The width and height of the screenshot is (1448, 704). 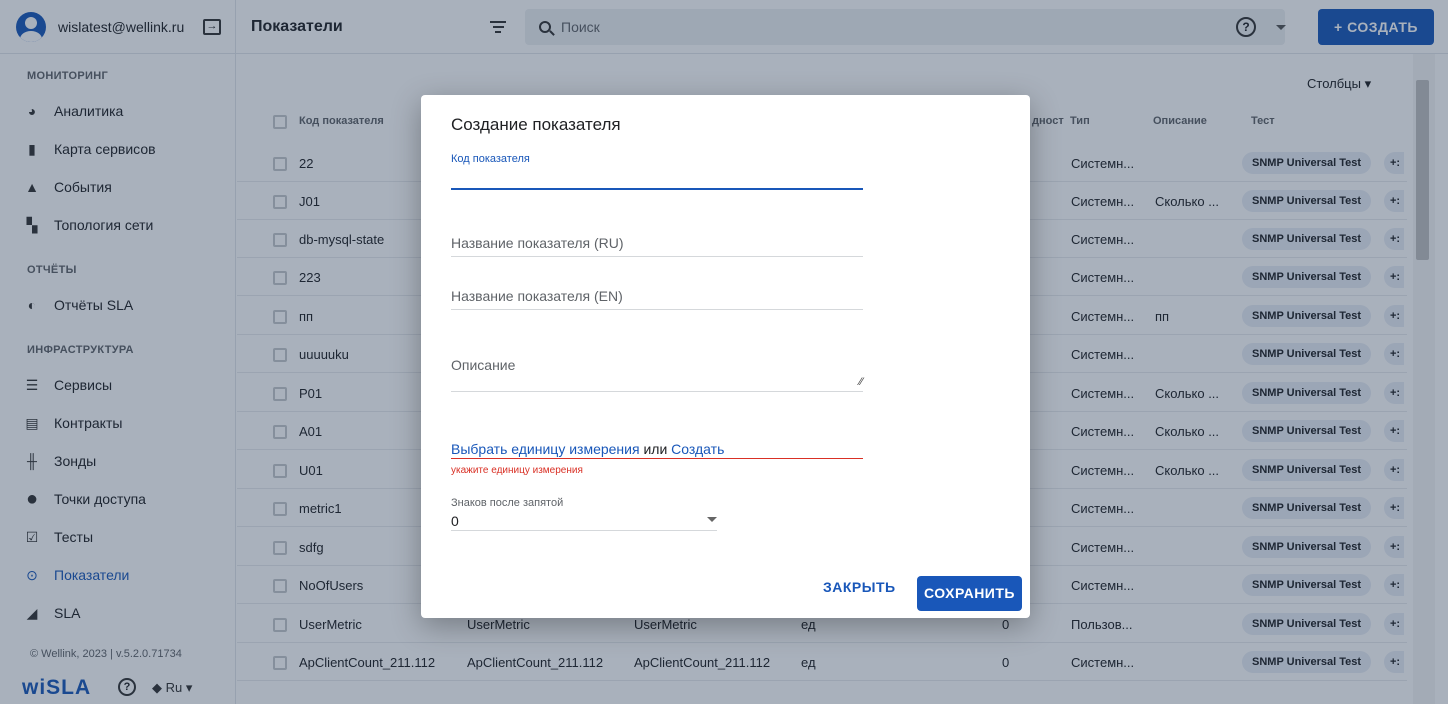 I want to click on code-label: Код показателя, so click(x=490, y=159).